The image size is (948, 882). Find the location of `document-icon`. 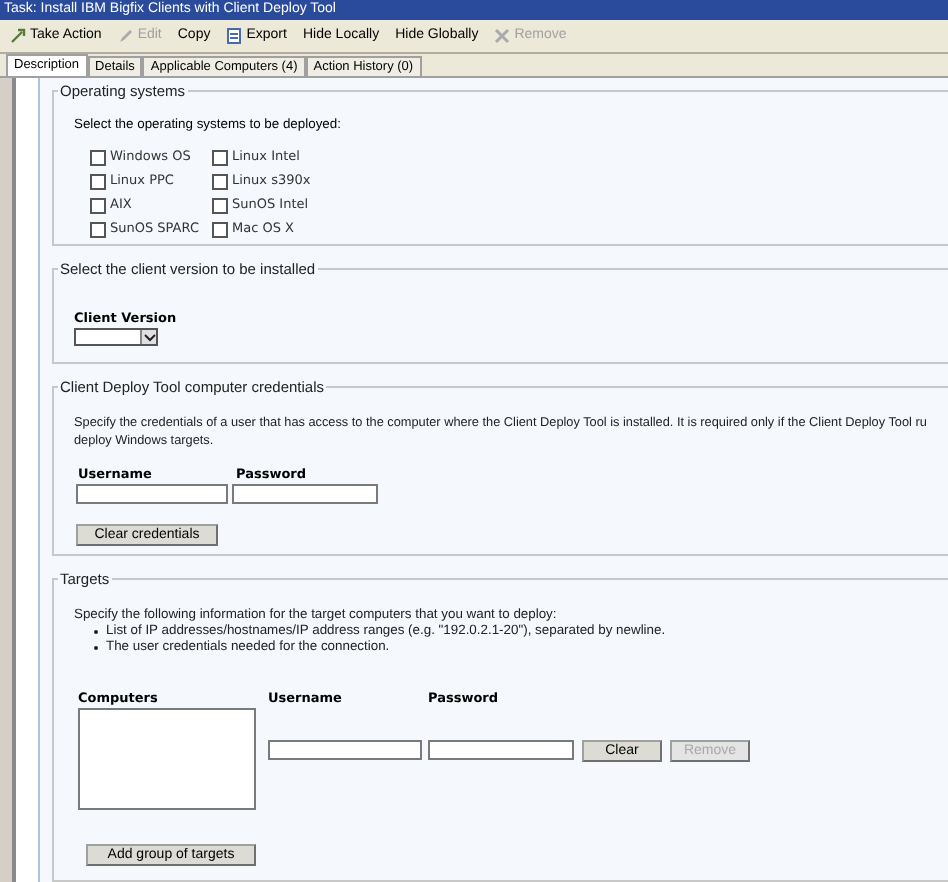

document-icon is located at coordinates (234, 36).